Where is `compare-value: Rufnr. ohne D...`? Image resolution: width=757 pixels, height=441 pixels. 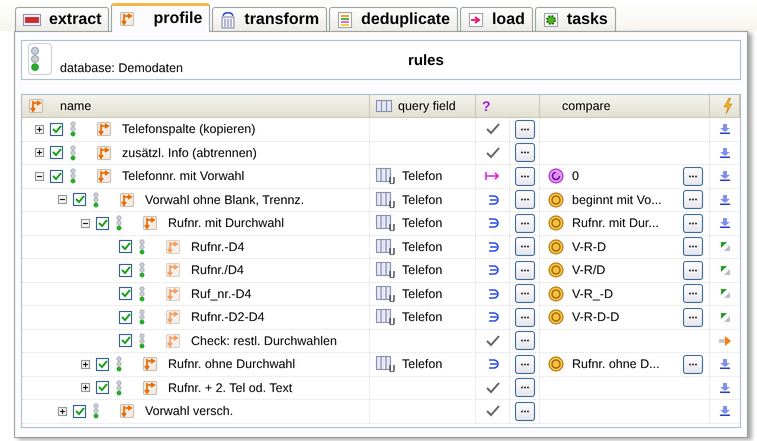
compare-value: Rufnr. ohne D... is located at coordinates (616, 364).